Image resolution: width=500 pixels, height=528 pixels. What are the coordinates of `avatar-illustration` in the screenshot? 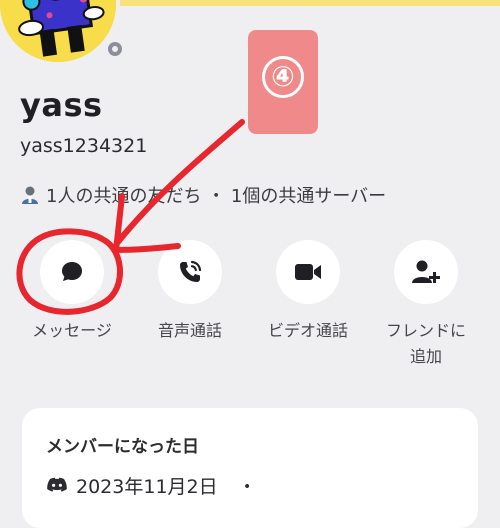 It's located at (58, 31).